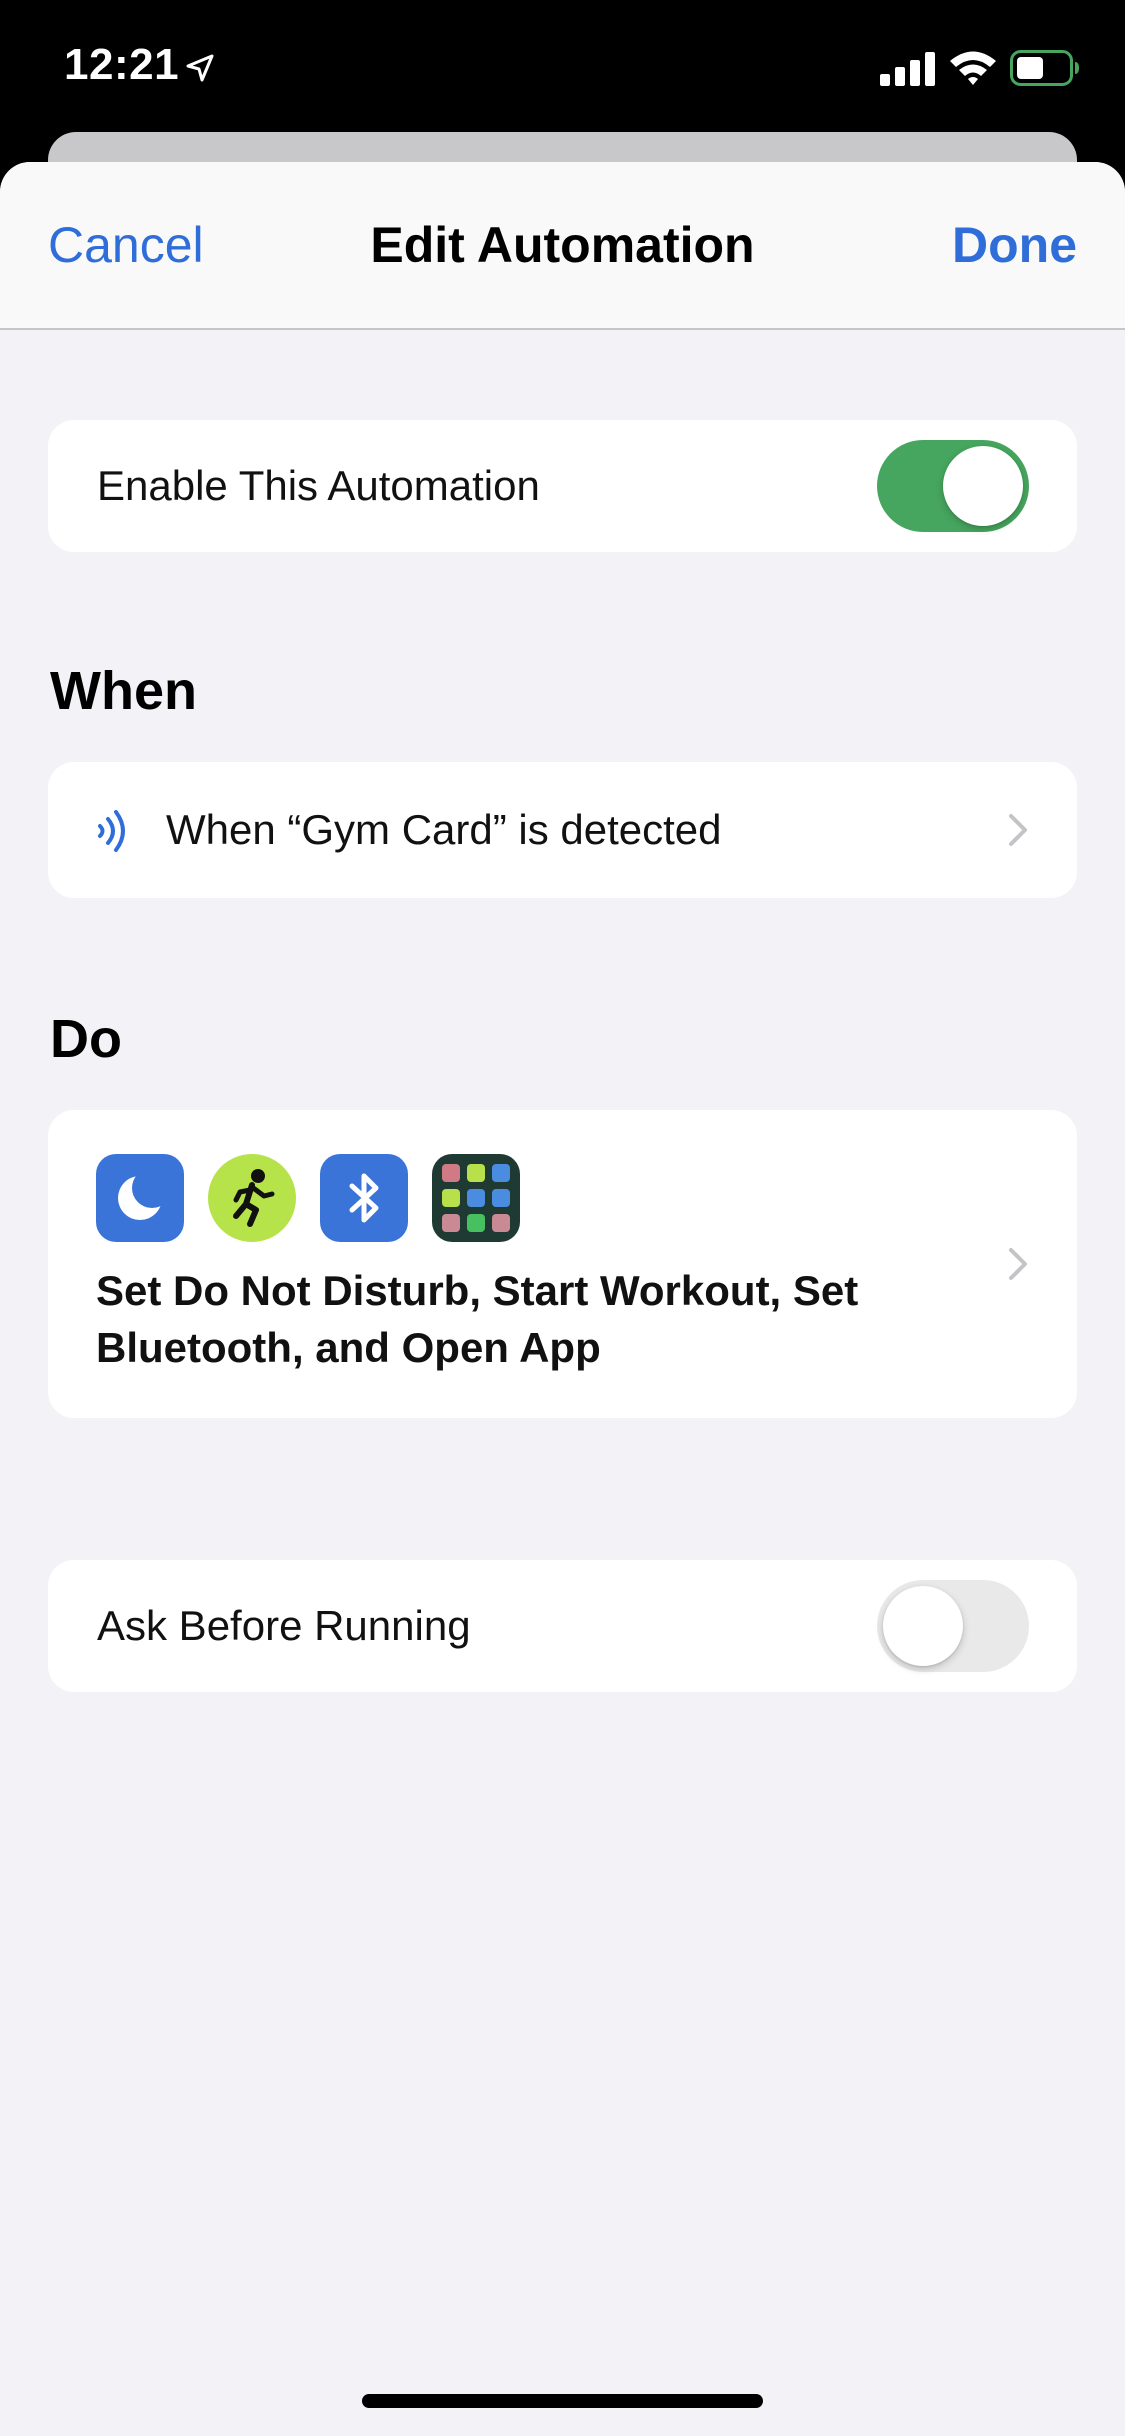 The height and width of the screenshot is (2436, 1125). I want to click on do-section-header: Do, so click(86, 1039).